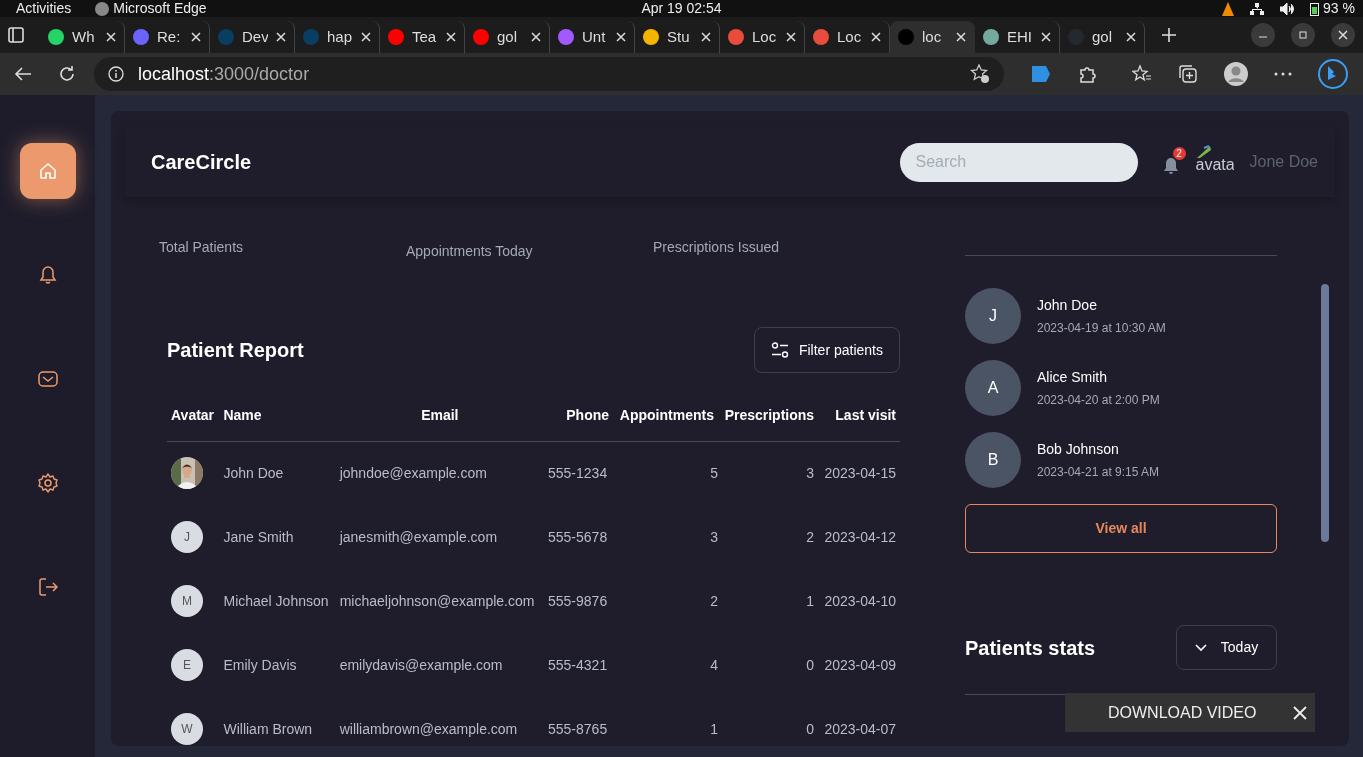  Describe the element at coordinates (67, 74) in the screenshot. I see `reload-icon` at that location.